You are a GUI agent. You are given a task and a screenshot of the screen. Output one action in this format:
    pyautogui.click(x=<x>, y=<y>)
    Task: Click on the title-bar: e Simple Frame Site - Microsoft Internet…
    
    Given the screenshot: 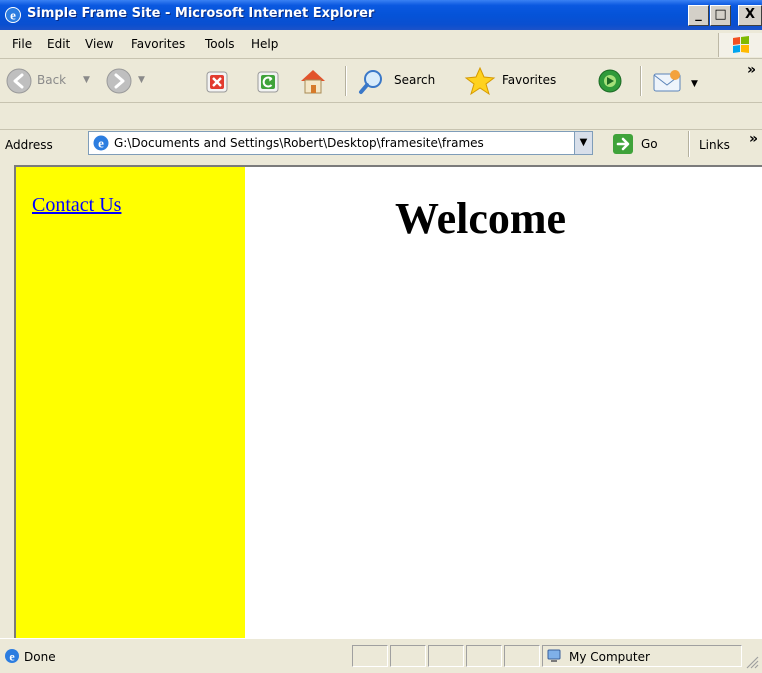 What is the action you would take?
    pyautogui.click(x=381, y=15)
    